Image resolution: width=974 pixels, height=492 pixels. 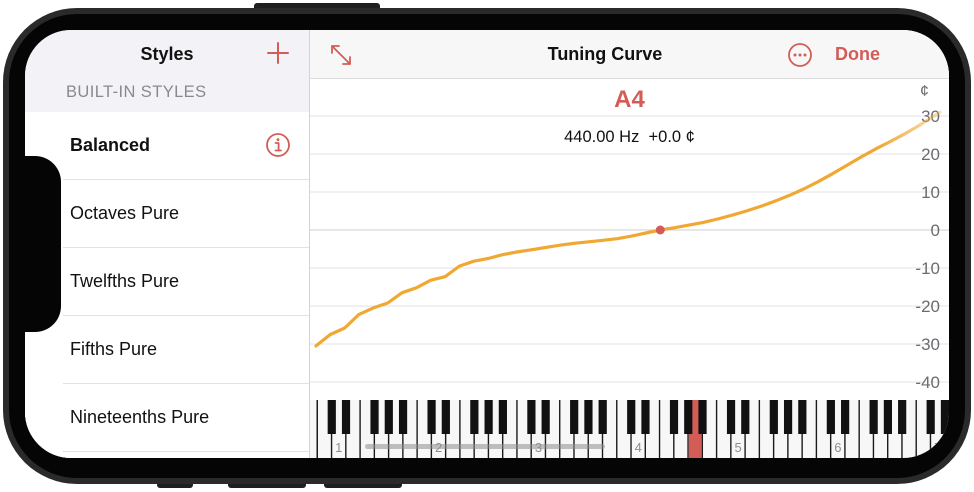 I want to click on style-item-nineteenths-pure: Nineteenths Pure, so click(x=167, y=418).